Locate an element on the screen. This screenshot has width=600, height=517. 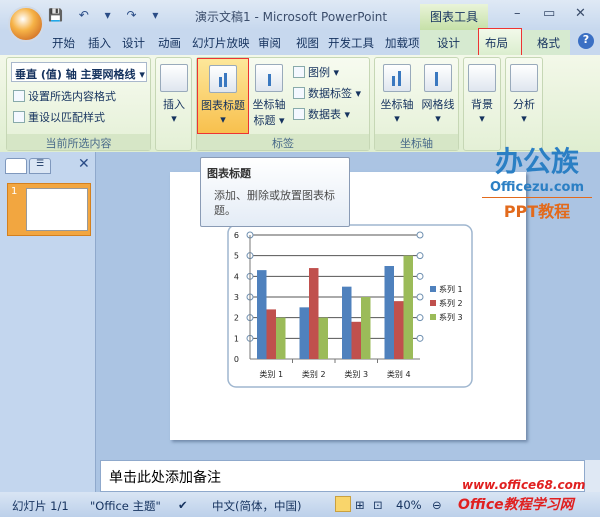
chart-title-icon is located at coordinates (223, 79).